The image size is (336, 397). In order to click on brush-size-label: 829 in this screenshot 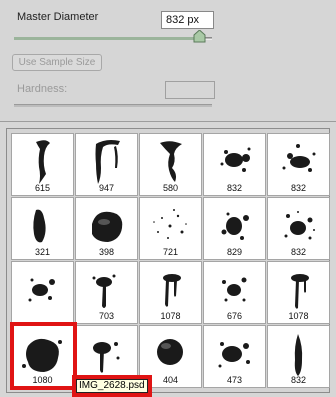, I will do `click(234, 252)`.